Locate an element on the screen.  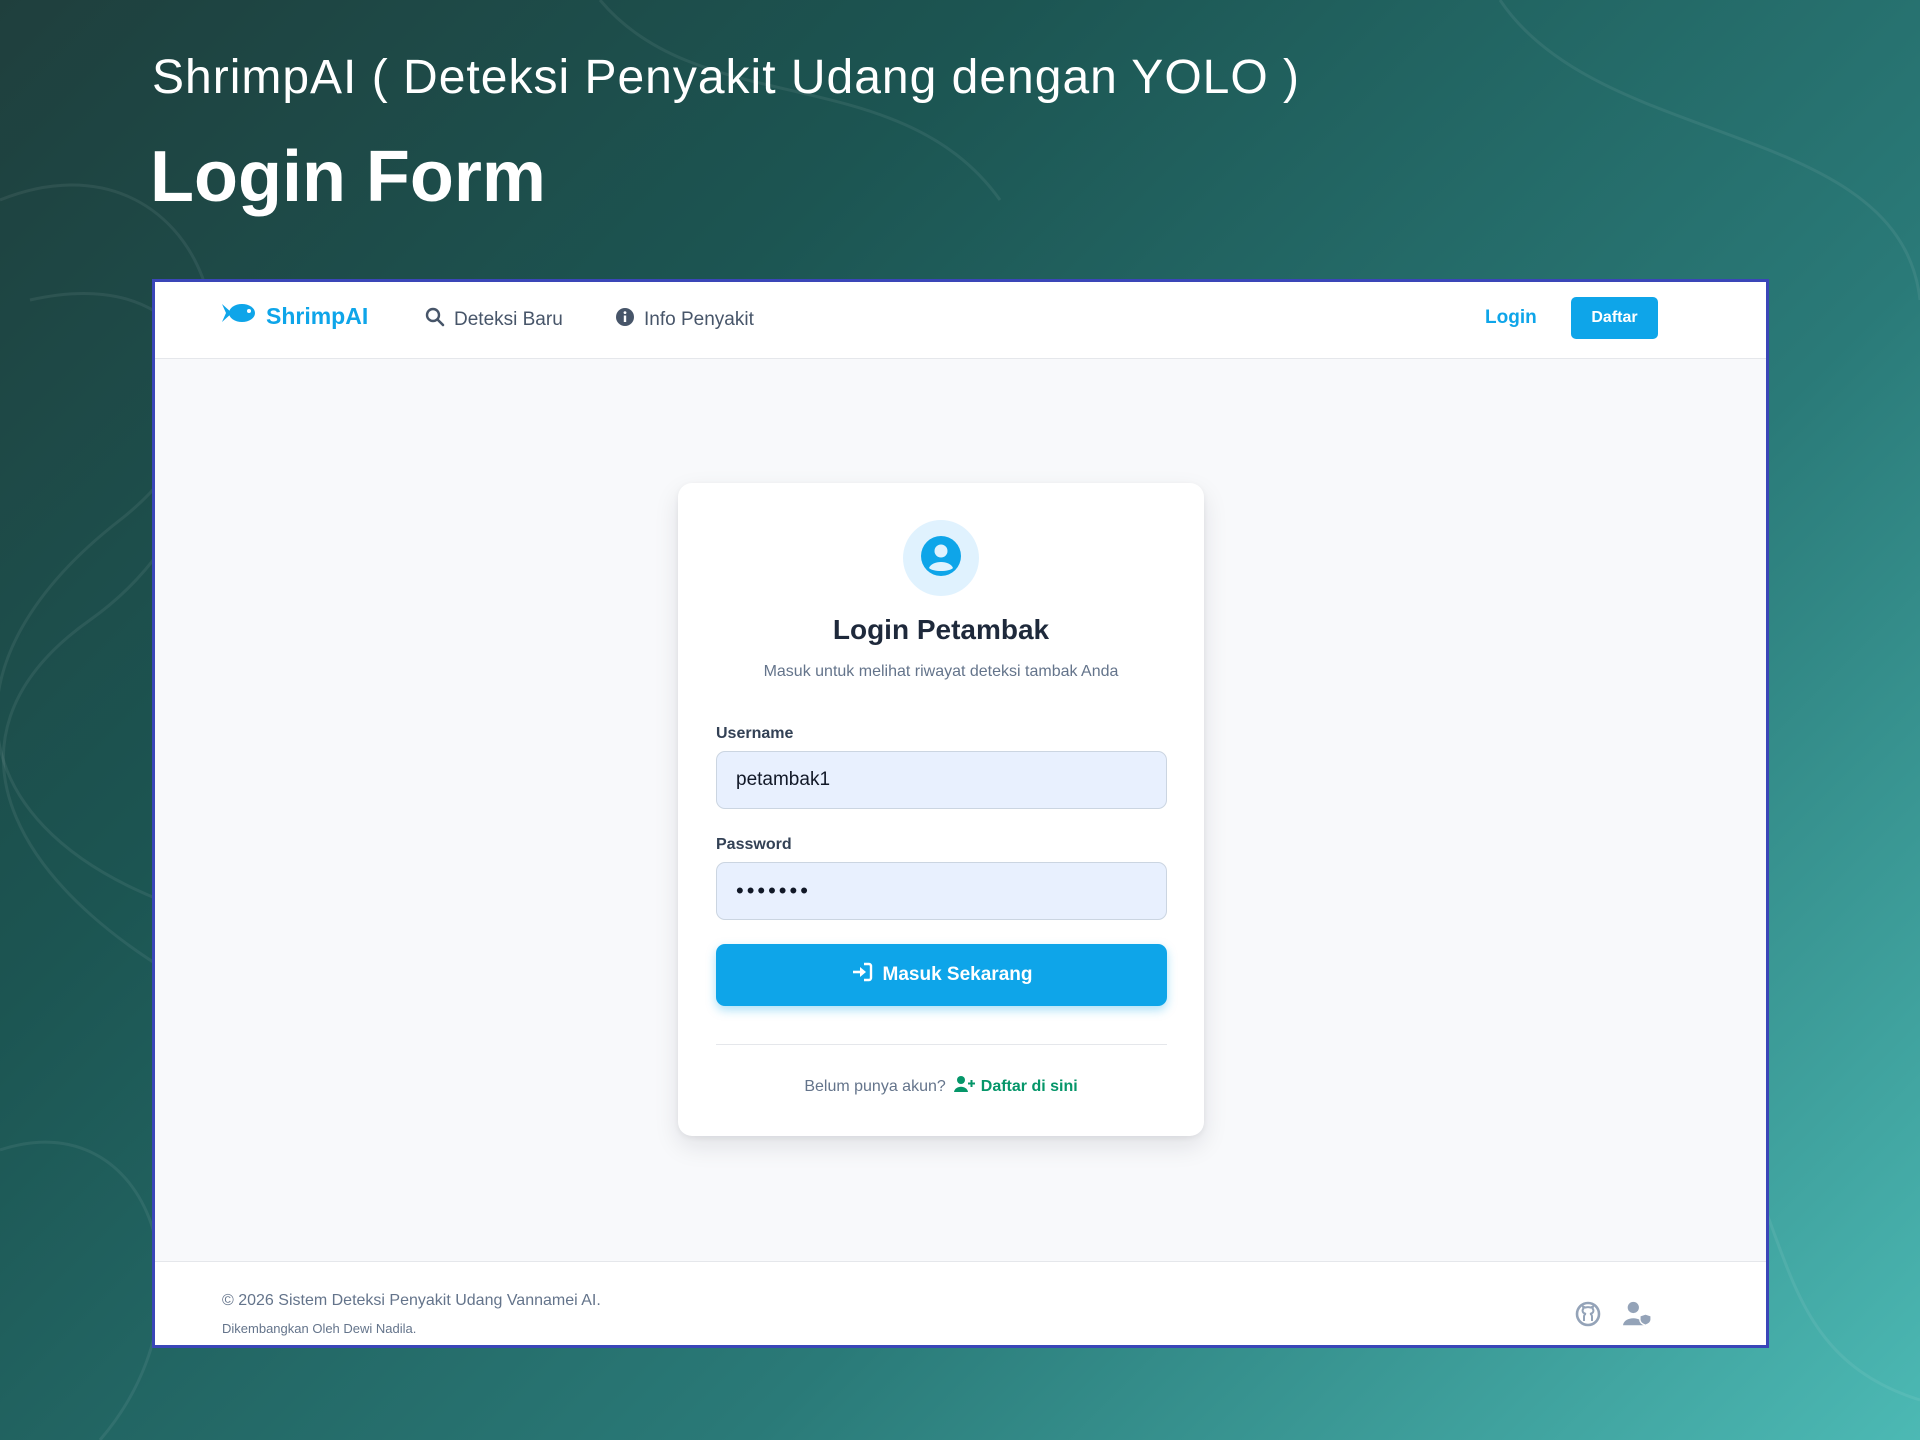
brand-logo: ShrimpAI is located at coordinates (295, 316).